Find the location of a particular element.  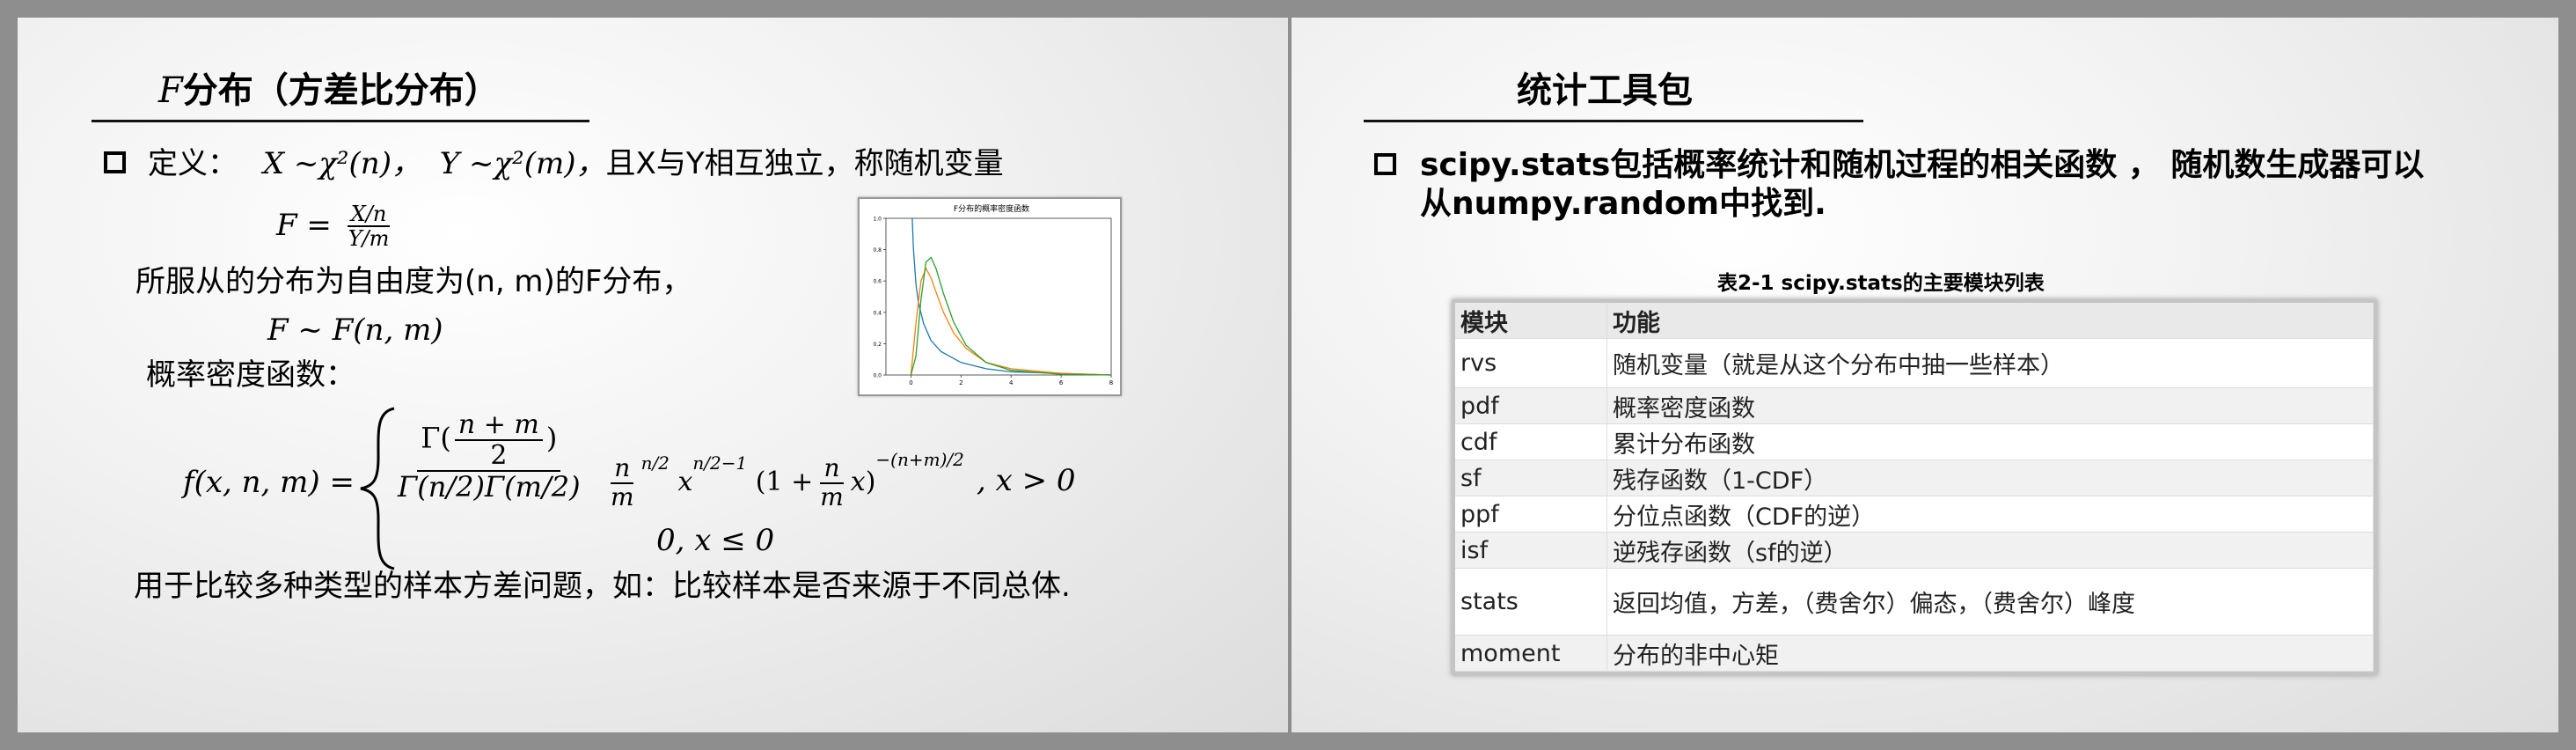

x-tick-label: 6 is located at coordinates (1061, 382).